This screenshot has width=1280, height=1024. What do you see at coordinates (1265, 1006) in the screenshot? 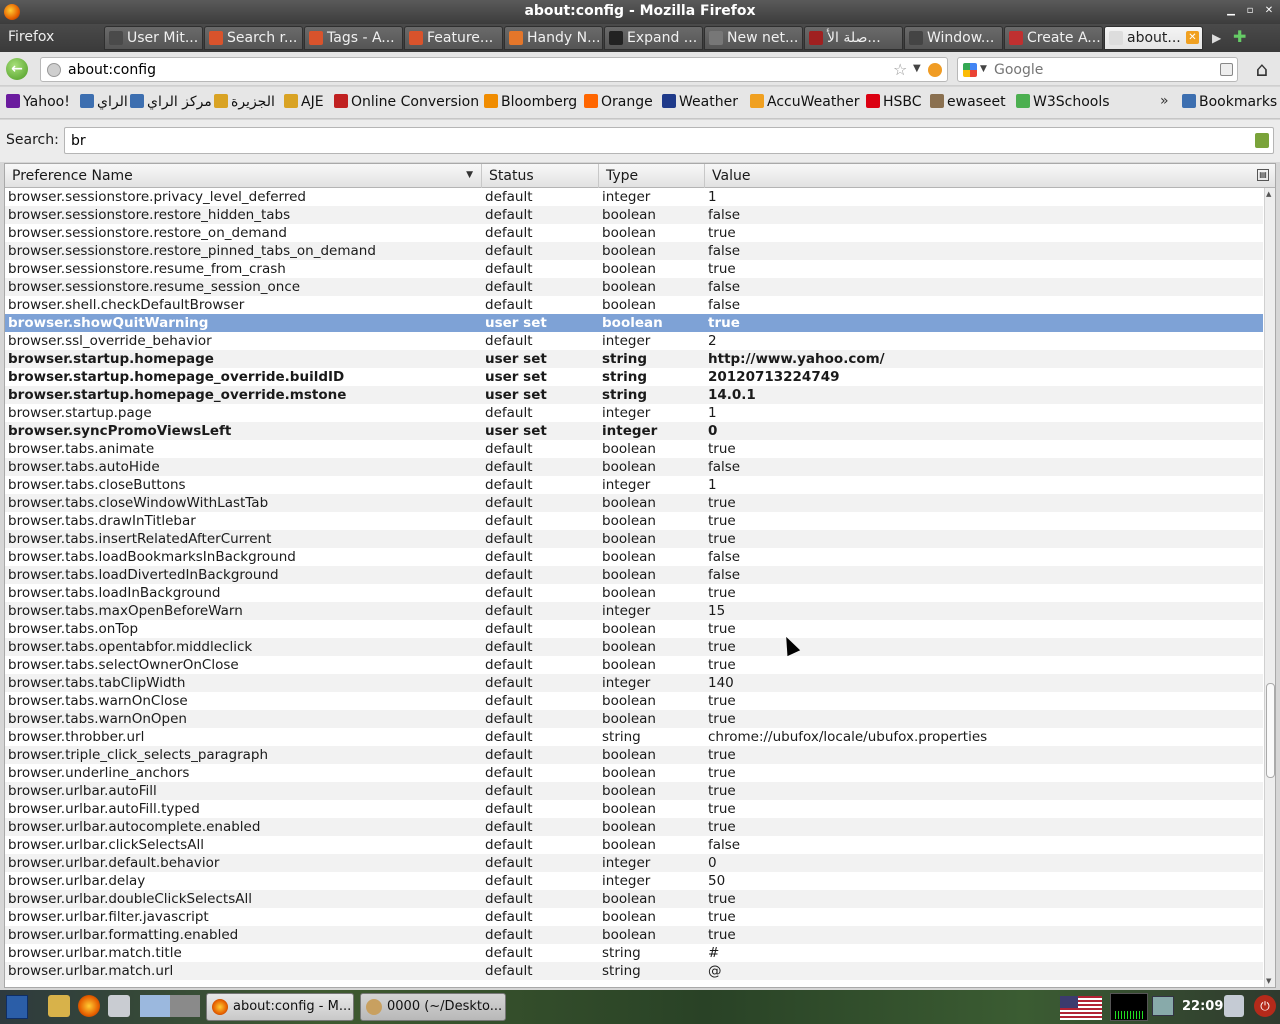
I see `power-icon: ⏻` at bounding box center [1265, 1006].